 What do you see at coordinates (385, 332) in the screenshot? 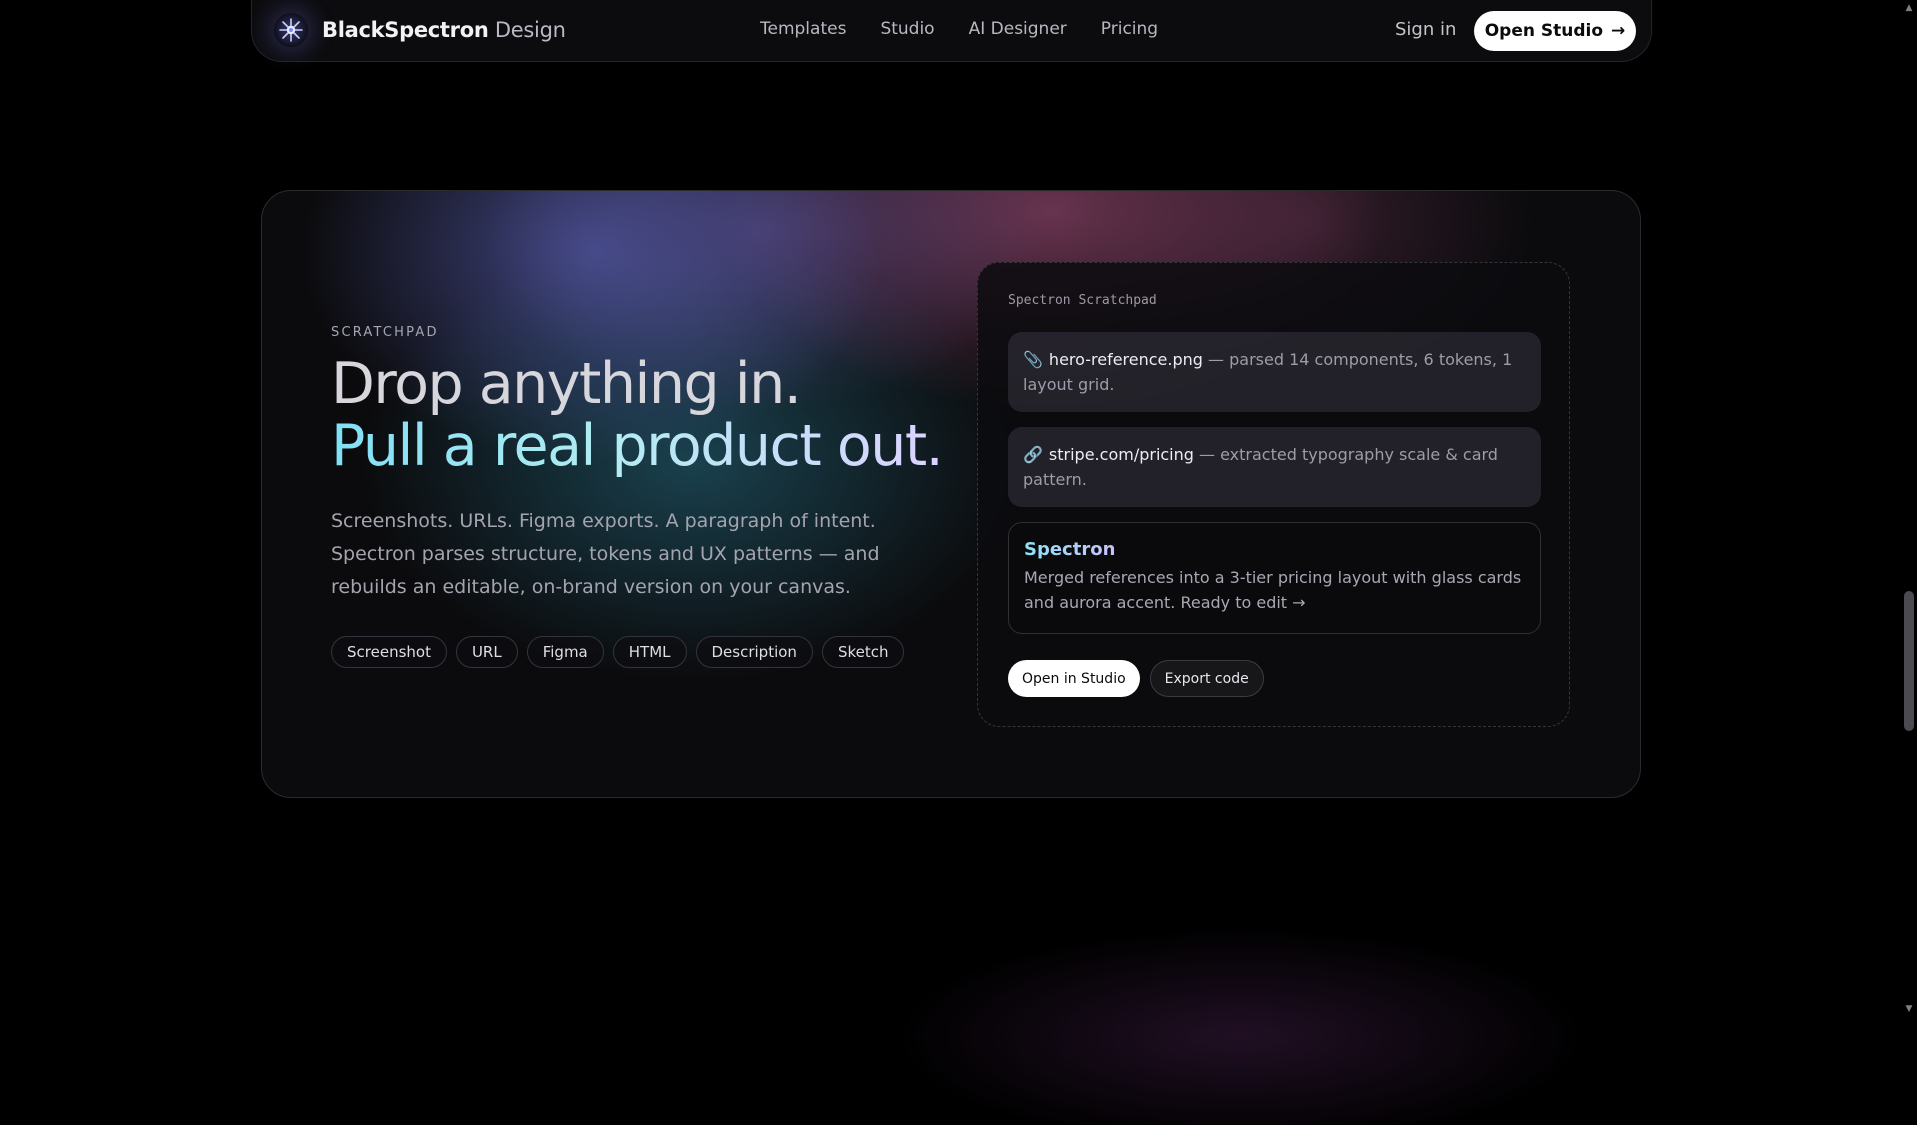
I see `section-eyebrow: SCRATCHPAD` at bounding box center [385, 332].